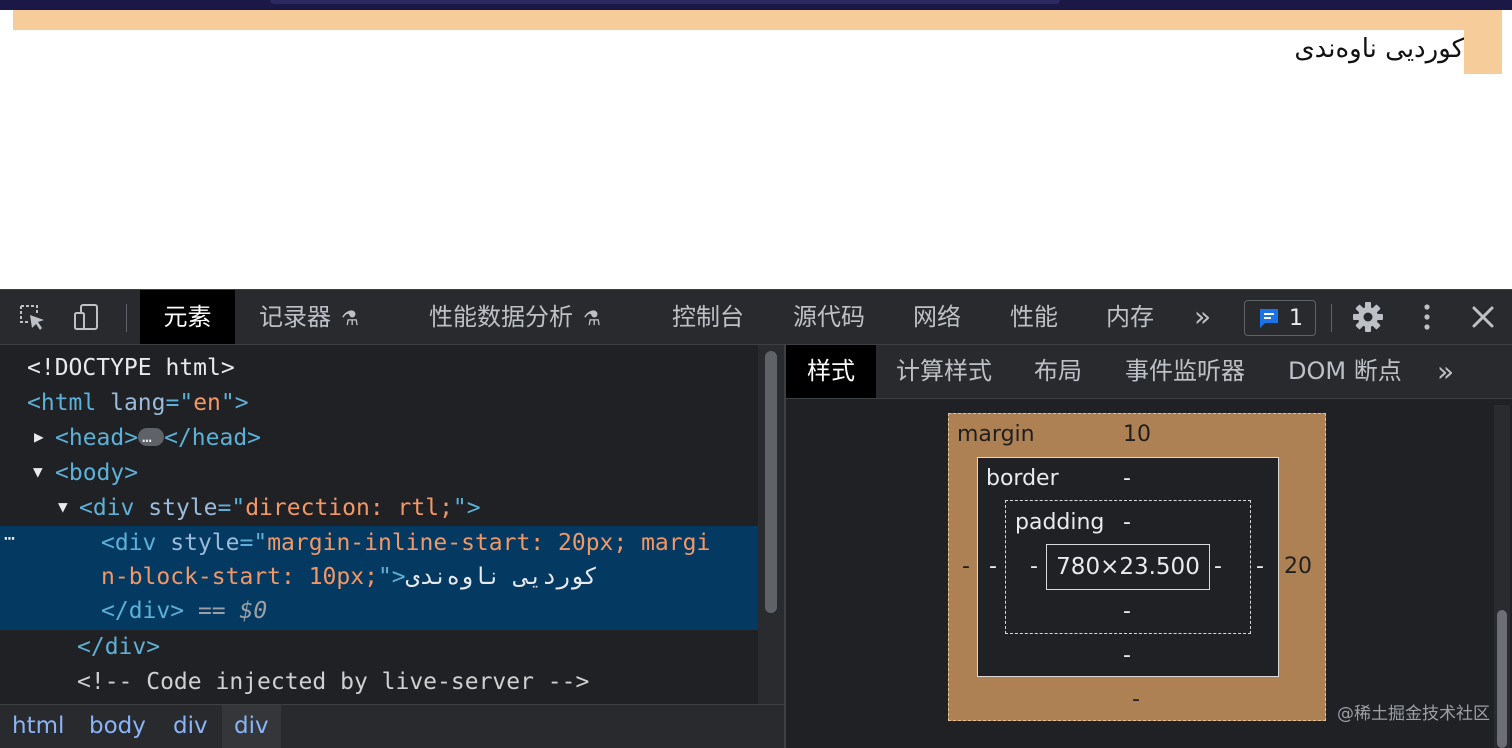 Image resolution: width=1512 pixels, height=748 pixels. I want to click on tab-recorder: 记录器 ⚗, so click(309, 317).